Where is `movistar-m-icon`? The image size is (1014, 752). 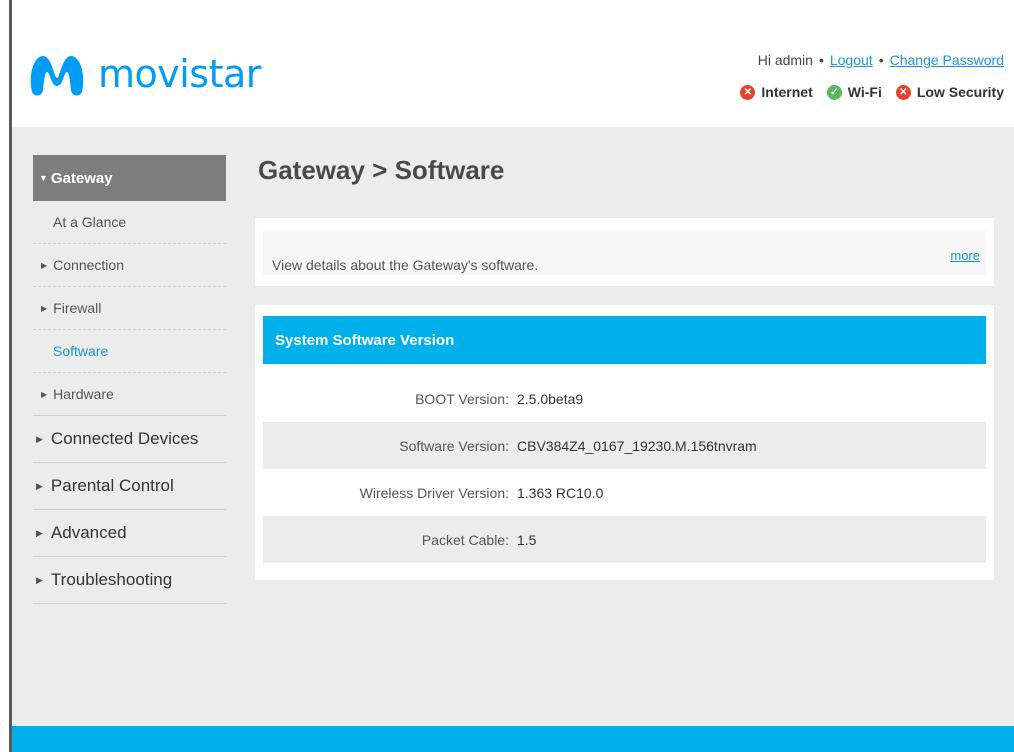 movistar-m-icon is located at coordinates (57, 76).